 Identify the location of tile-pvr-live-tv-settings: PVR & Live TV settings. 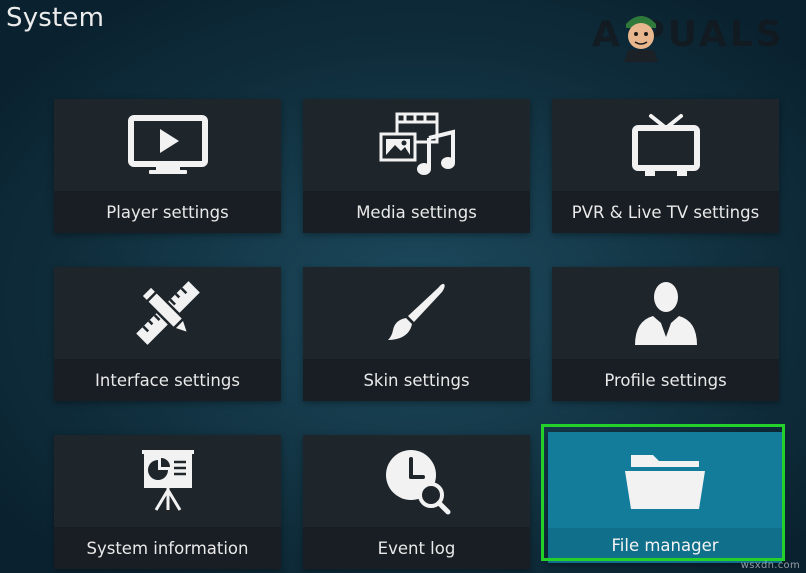
(665, 166).